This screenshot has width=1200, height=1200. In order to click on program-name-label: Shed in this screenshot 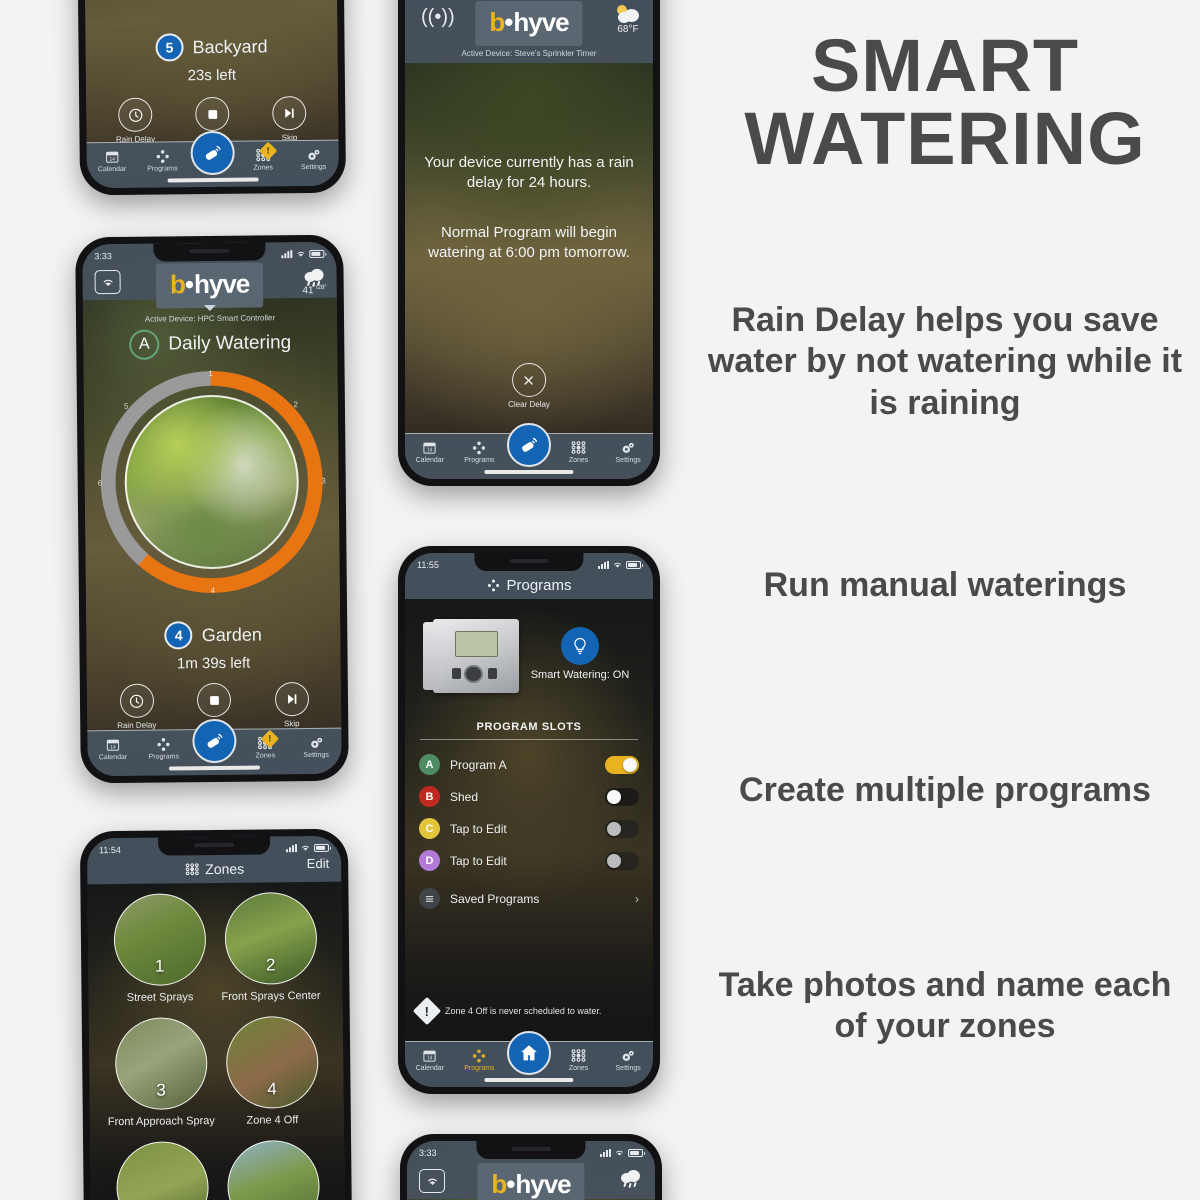, I will do `click(464, 796)`.